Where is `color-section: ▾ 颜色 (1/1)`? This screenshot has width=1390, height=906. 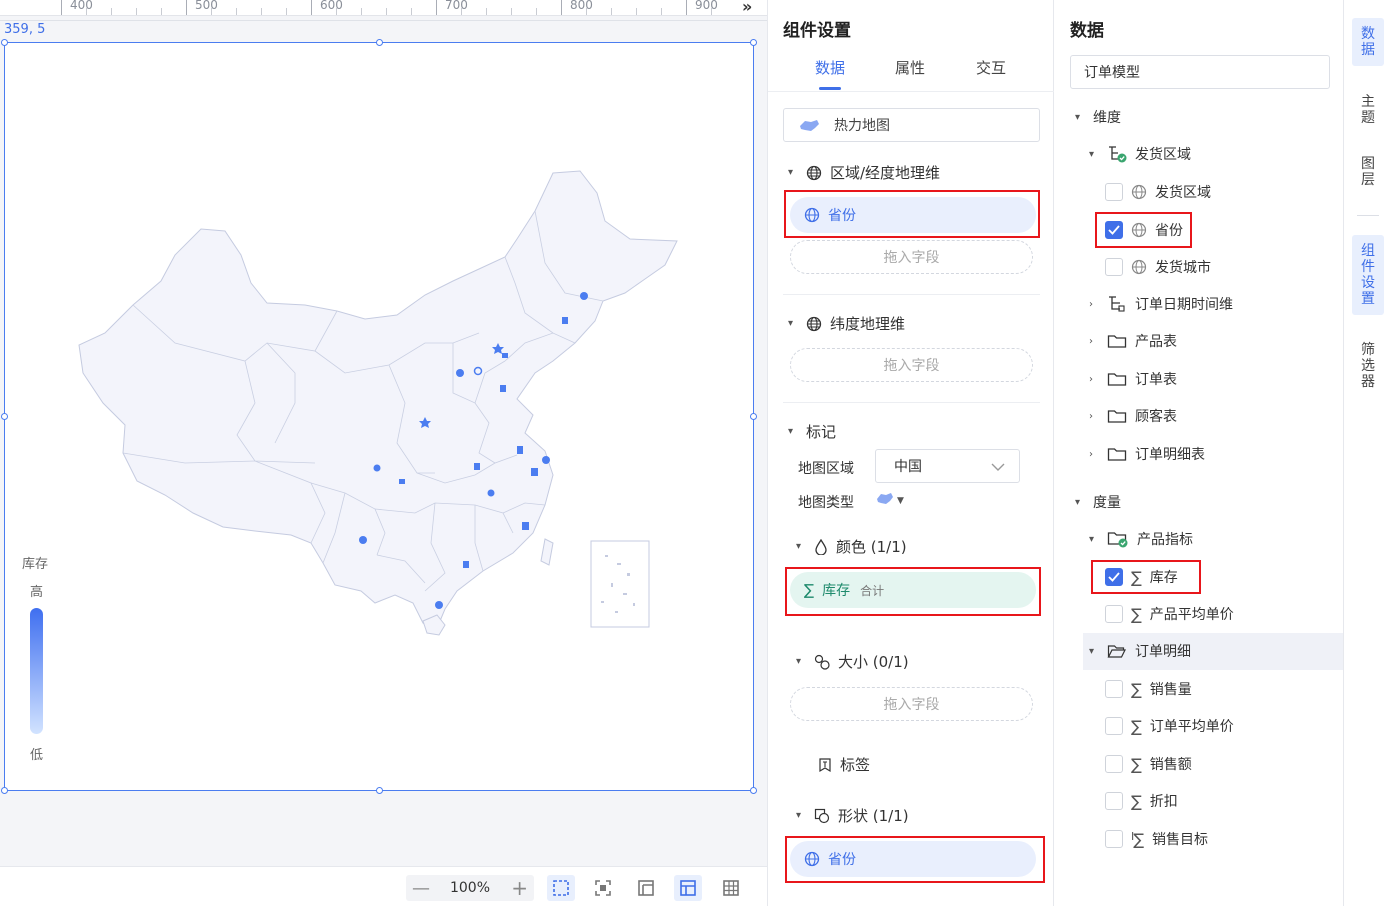
color-section: ▾ 颜色 (1/1) is located at coordinates (851, 546).